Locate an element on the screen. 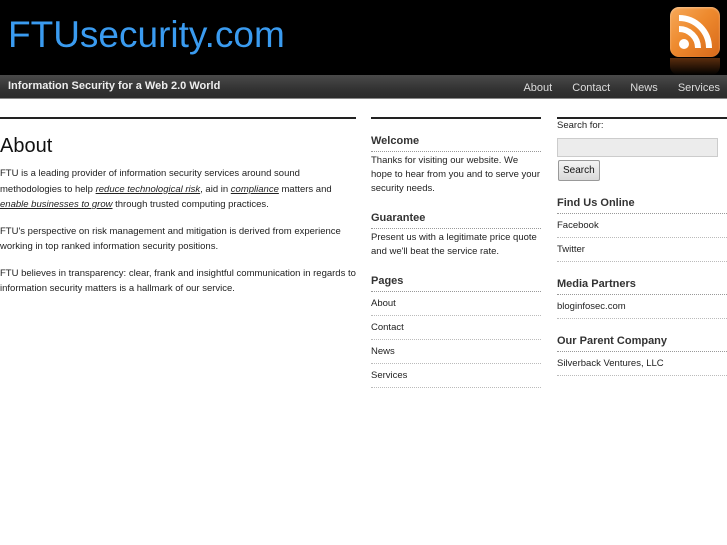 This screenshot has height=545, width=727. rss-feed-icon is located at coordinates (695, 32).